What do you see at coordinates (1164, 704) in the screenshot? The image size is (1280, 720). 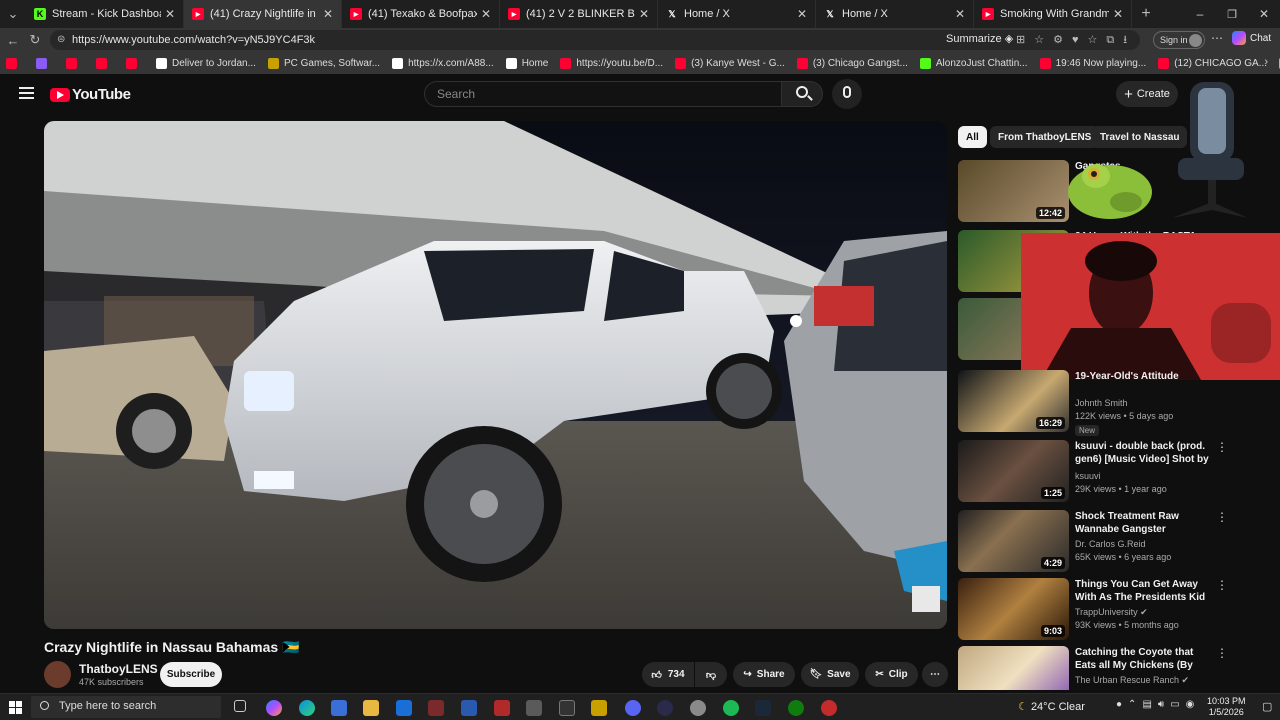 I see `volume-icon: 🔊︎` at bounding box center [1164, 704].